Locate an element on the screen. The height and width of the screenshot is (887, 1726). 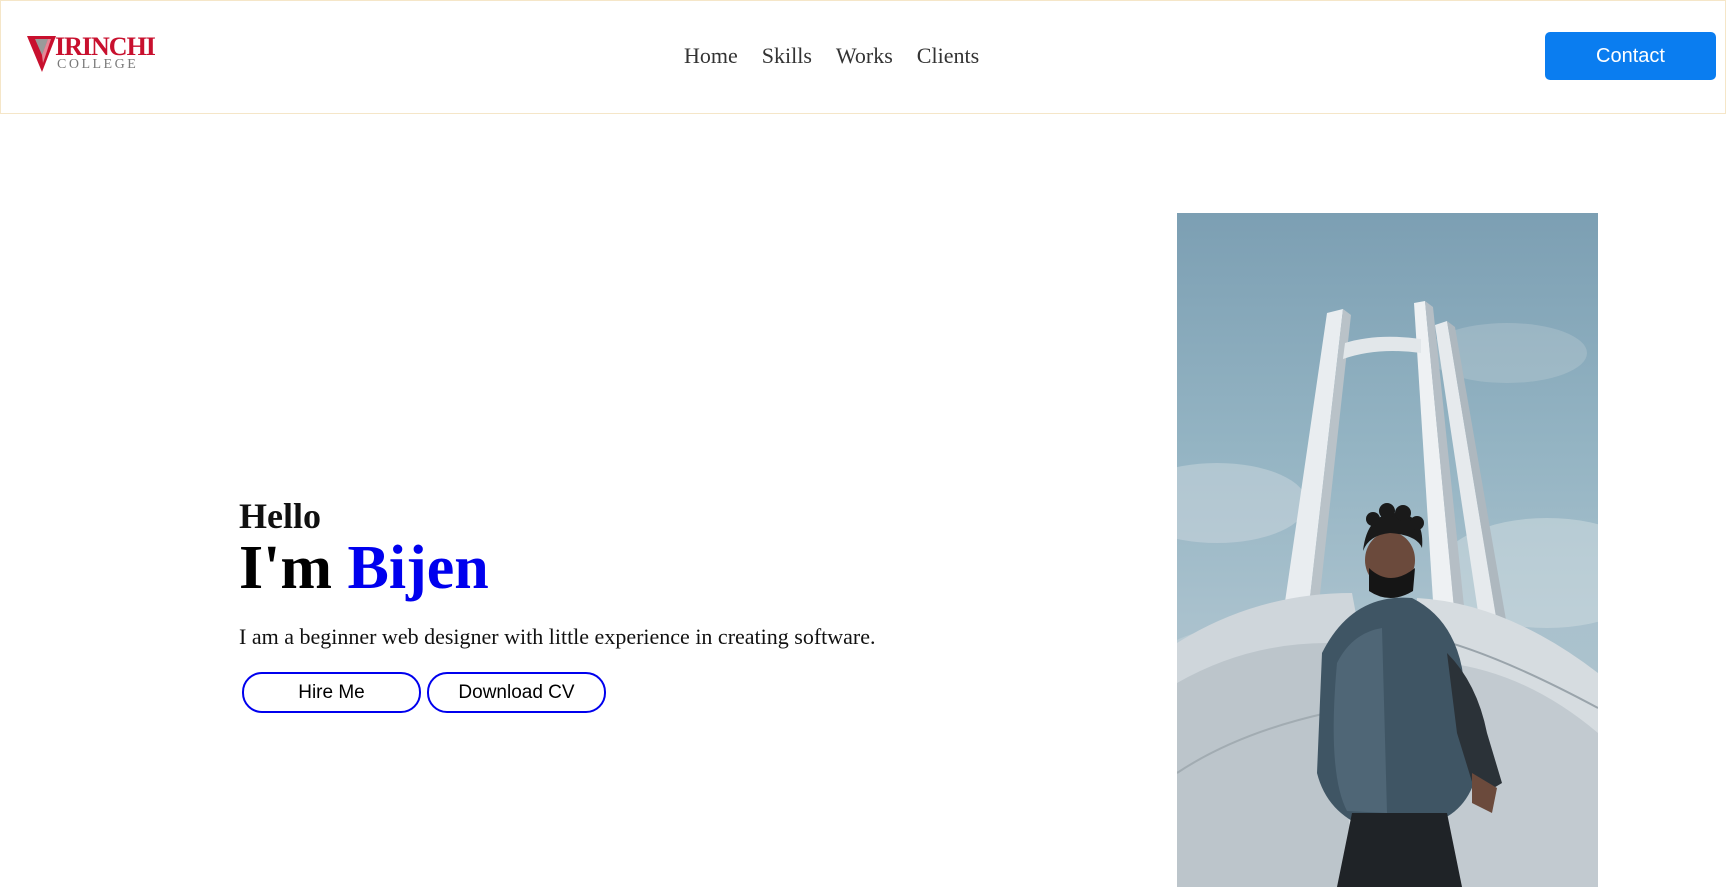
nav-skills: Skills is located at coordinates (787, 56).